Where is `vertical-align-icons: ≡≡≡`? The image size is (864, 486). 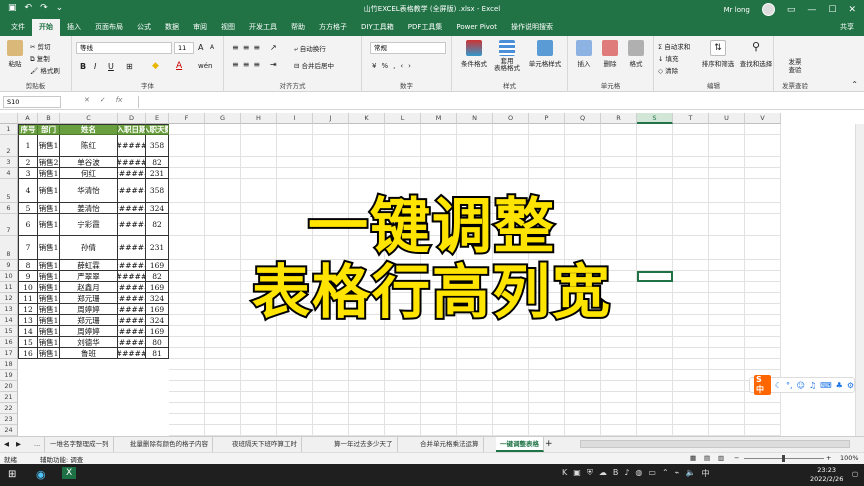 vertical-align-icons: ≡≡≡ is located at coordinates (248, 47).